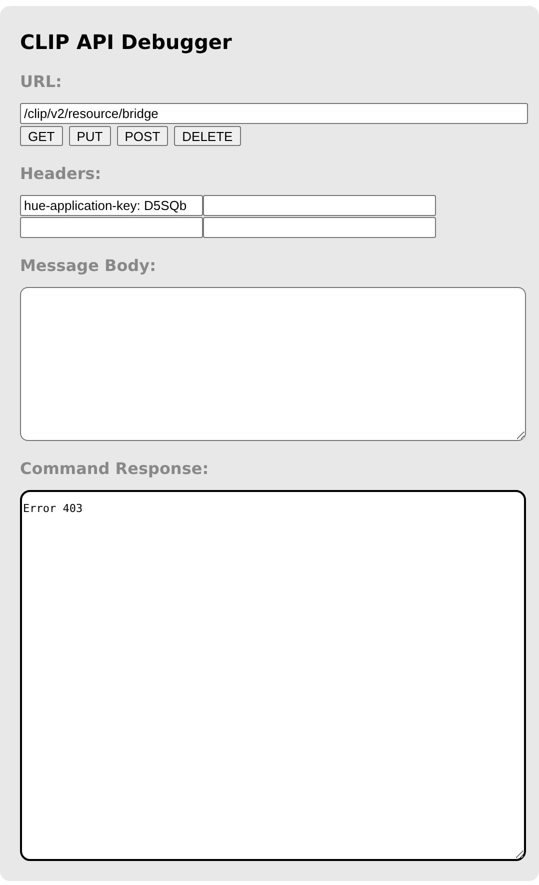 Image resolution: width=539 pixels, height=885 pixels. What do you see at coordinates (89, 136) in the screenshot?
I see `method-button: PUT` at bounding box center [89, 136].